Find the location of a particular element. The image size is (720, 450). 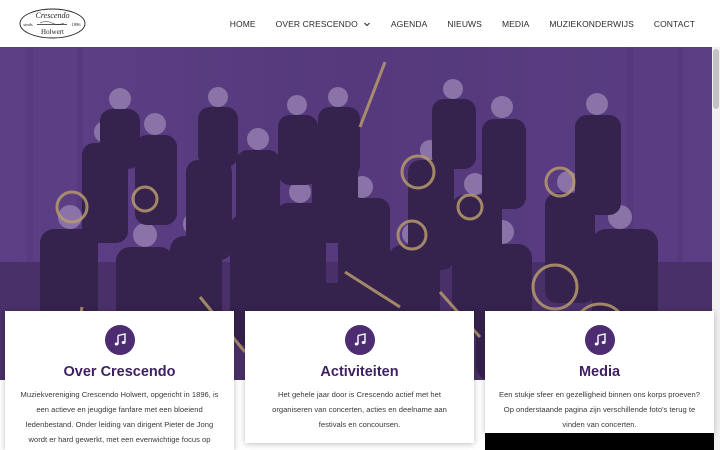

scrollbar-thumb is located at coordinates (716, 79).